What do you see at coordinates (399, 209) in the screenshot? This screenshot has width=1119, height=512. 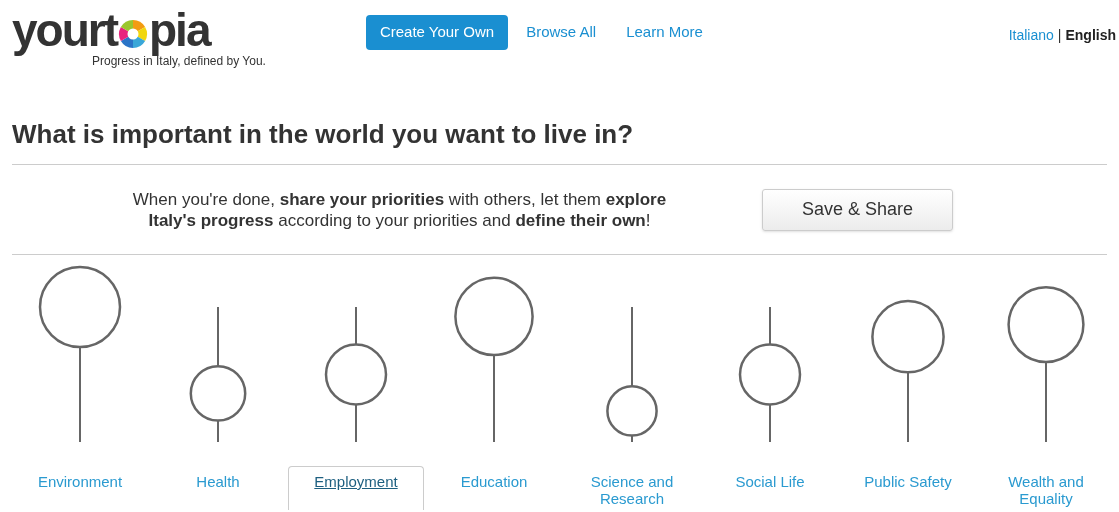 I see `intro-paragraph: When you're done, share your priorities with others, let them explore Italy's progress according to your priorities and define their own!` at bounding box center [399, 209].